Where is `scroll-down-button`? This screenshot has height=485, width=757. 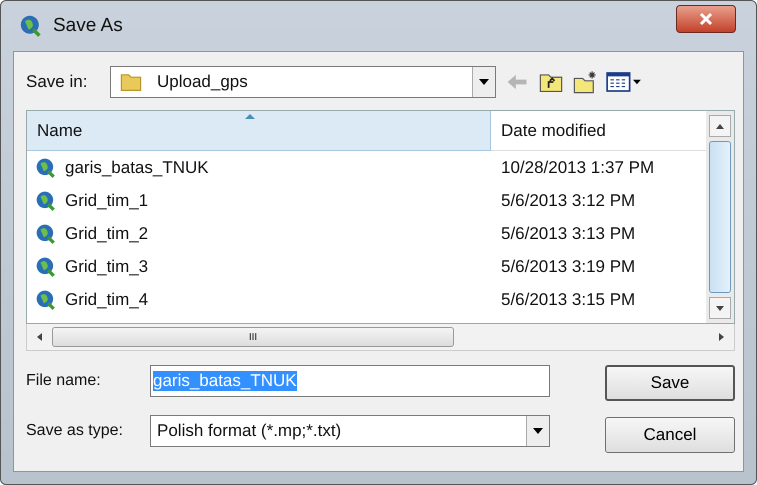
scroll-down-button is located at coordinates (720, 308).